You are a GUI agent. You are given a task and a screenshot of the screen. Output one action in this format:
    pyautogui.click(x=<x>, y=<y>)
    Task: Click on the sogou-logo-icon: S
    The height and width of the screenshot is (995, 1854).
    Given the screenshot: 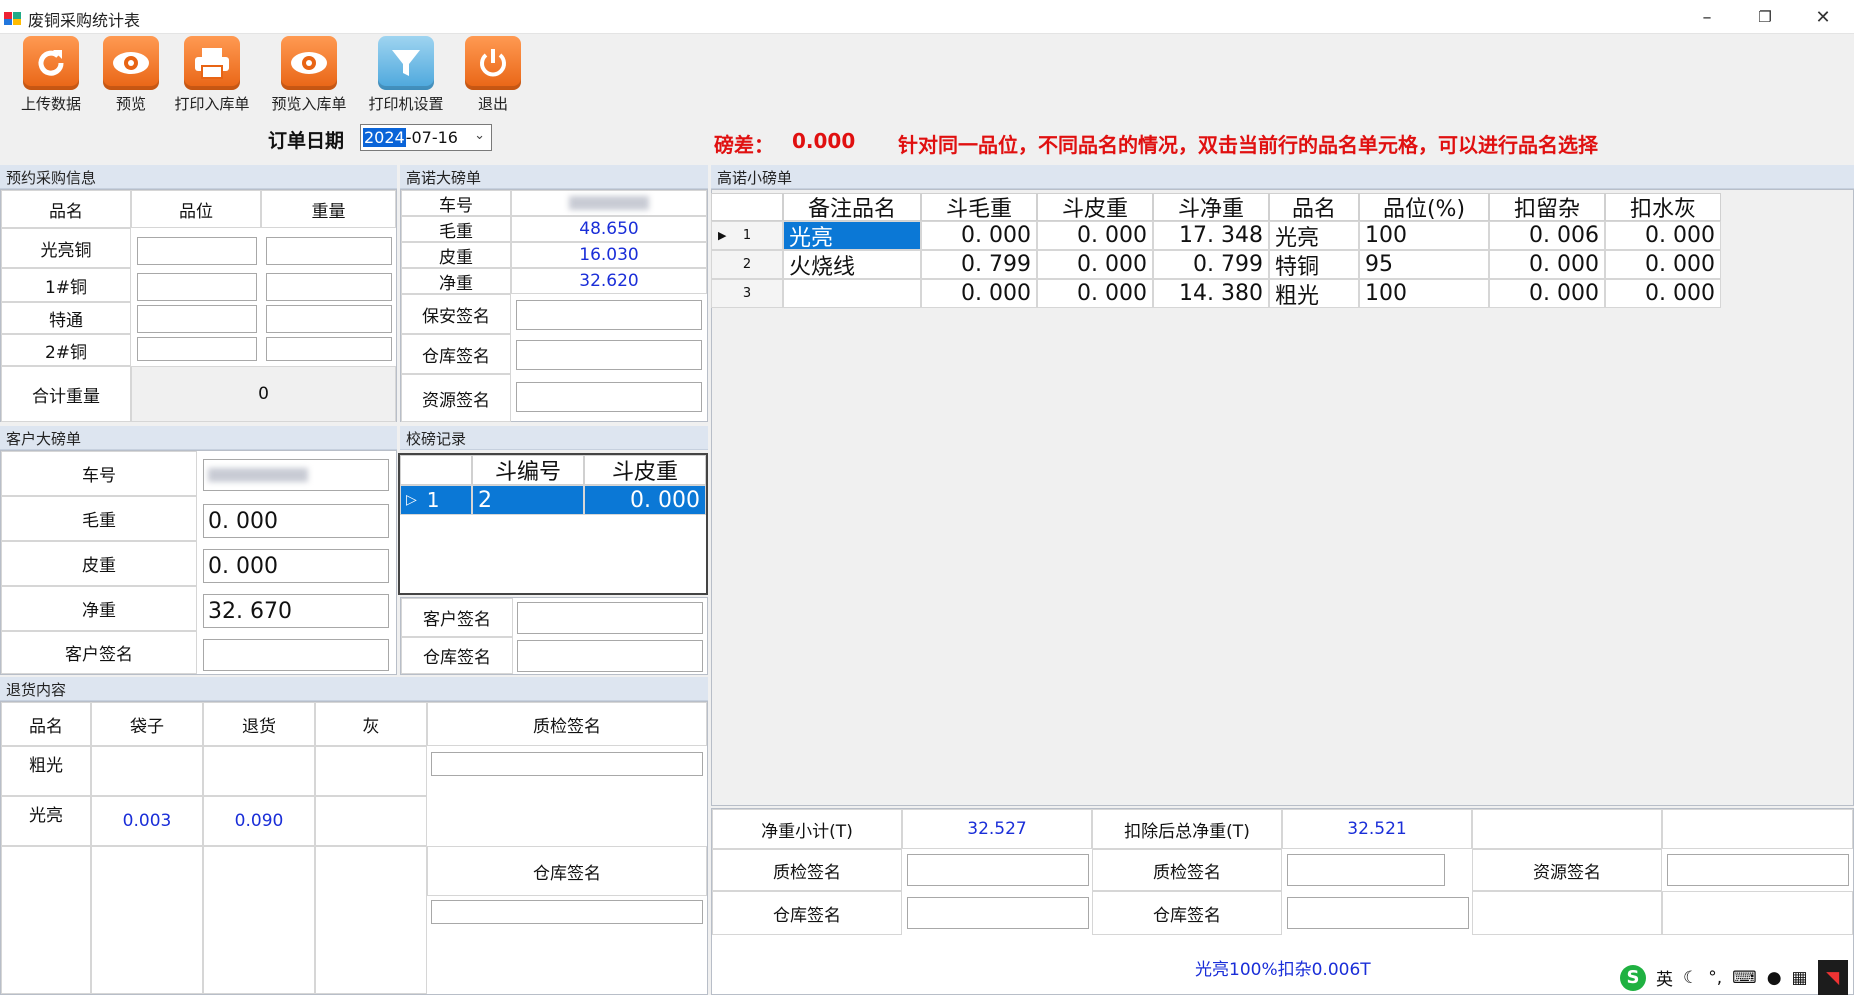 What is the action you would take?
    pyautogui.click(x=1633, y=977)
    